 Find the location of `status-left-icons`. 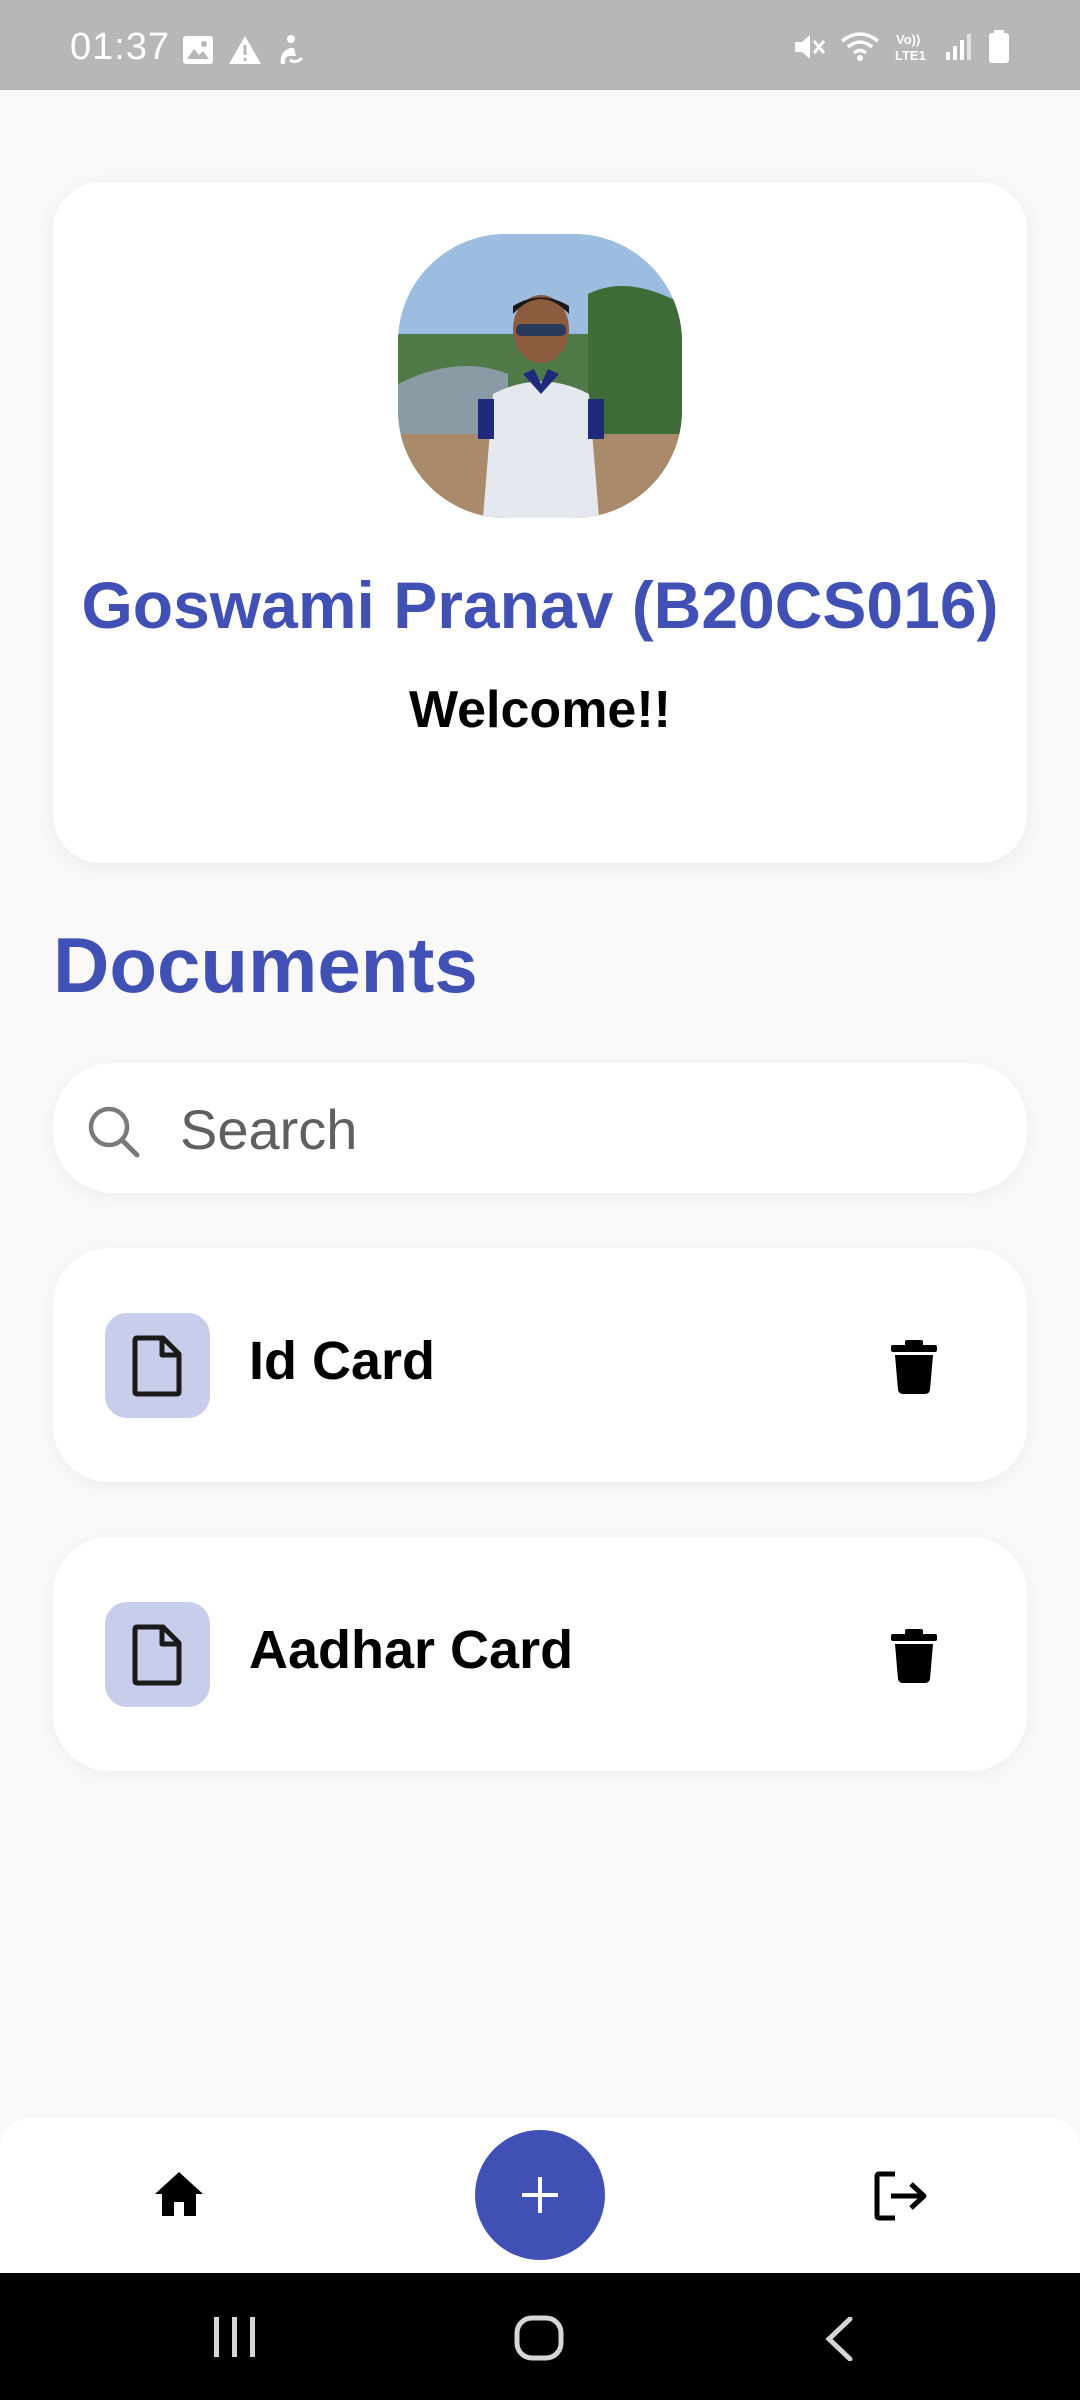

status-left-icons is located at coordinates (244, 50).